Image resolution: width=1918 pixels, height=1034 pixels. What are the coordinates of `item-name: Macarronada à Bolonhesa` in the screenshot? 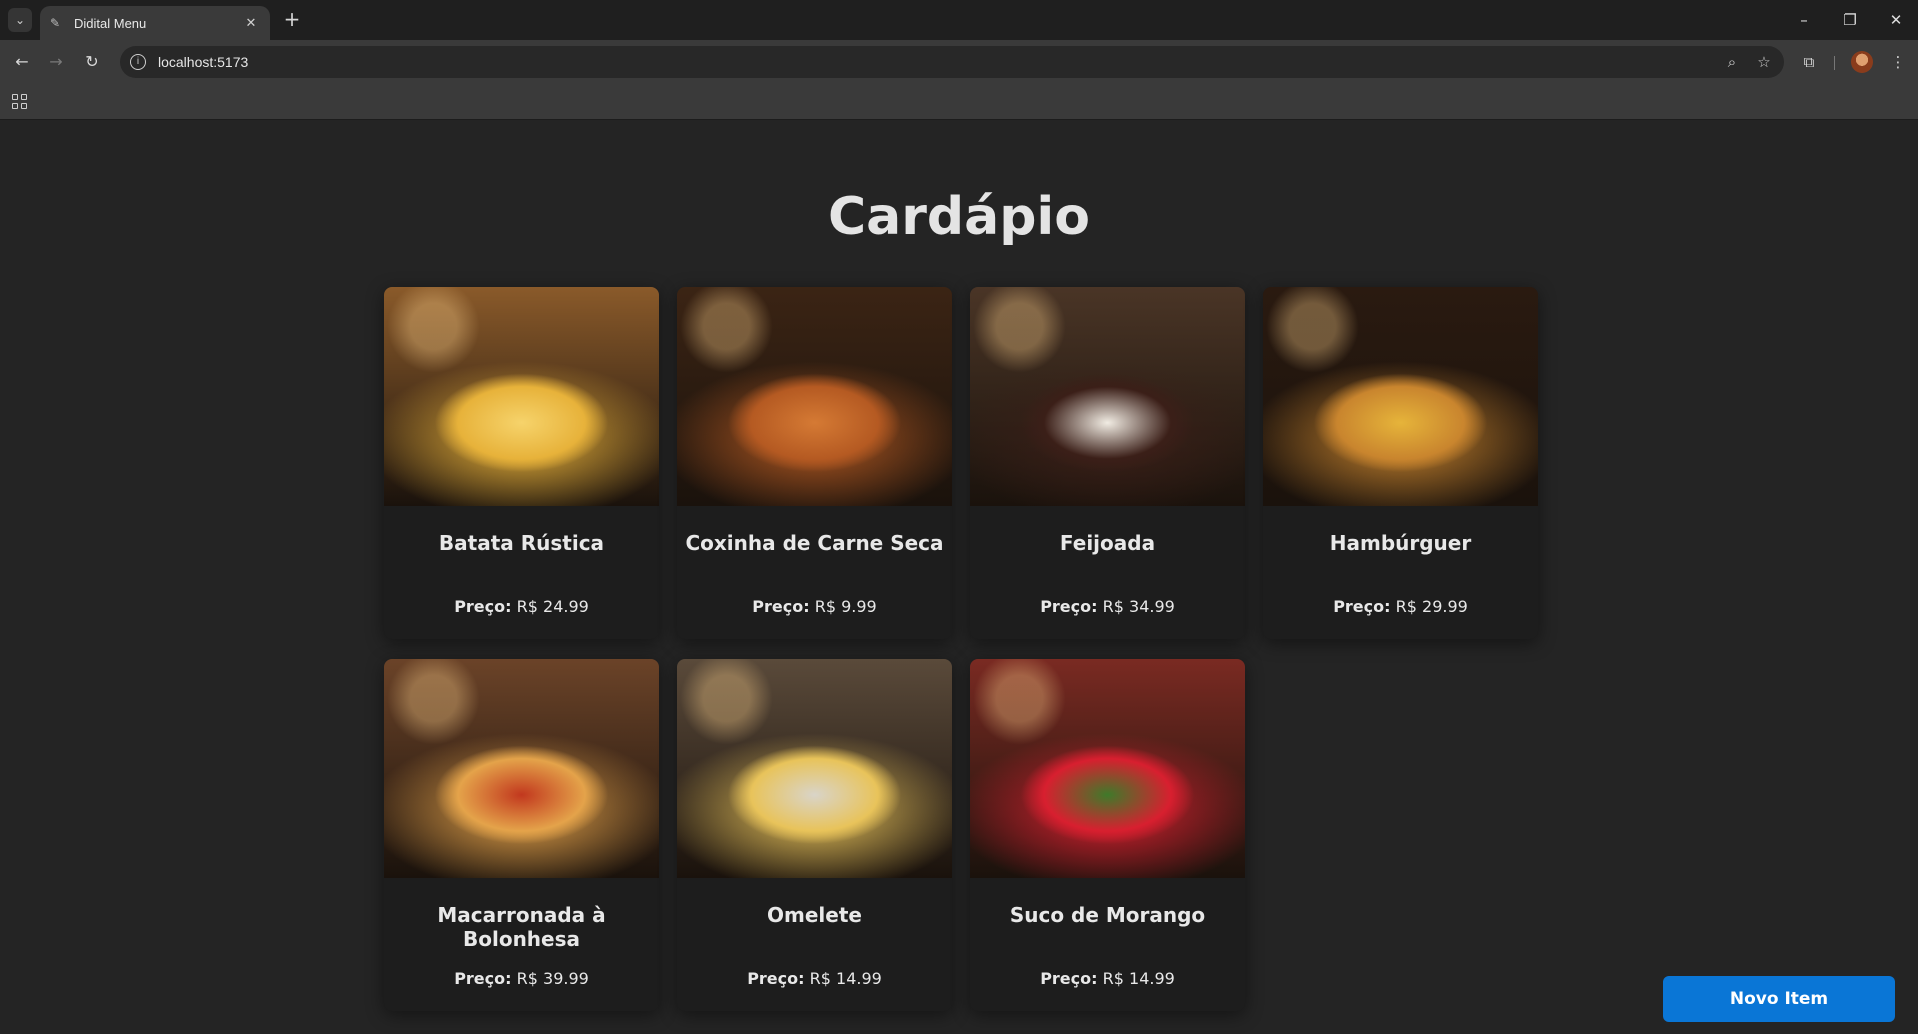 It's located at (521, 927).